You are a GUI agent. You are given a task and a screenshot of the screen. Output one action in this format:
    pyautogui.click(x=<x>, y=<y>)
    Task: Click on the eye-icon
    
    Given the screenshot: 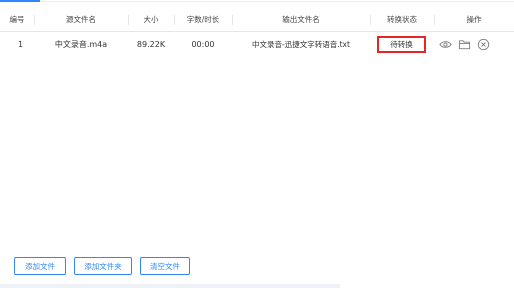 What is the action you would take?
    pyautogui.click(x=445, y=44)
    